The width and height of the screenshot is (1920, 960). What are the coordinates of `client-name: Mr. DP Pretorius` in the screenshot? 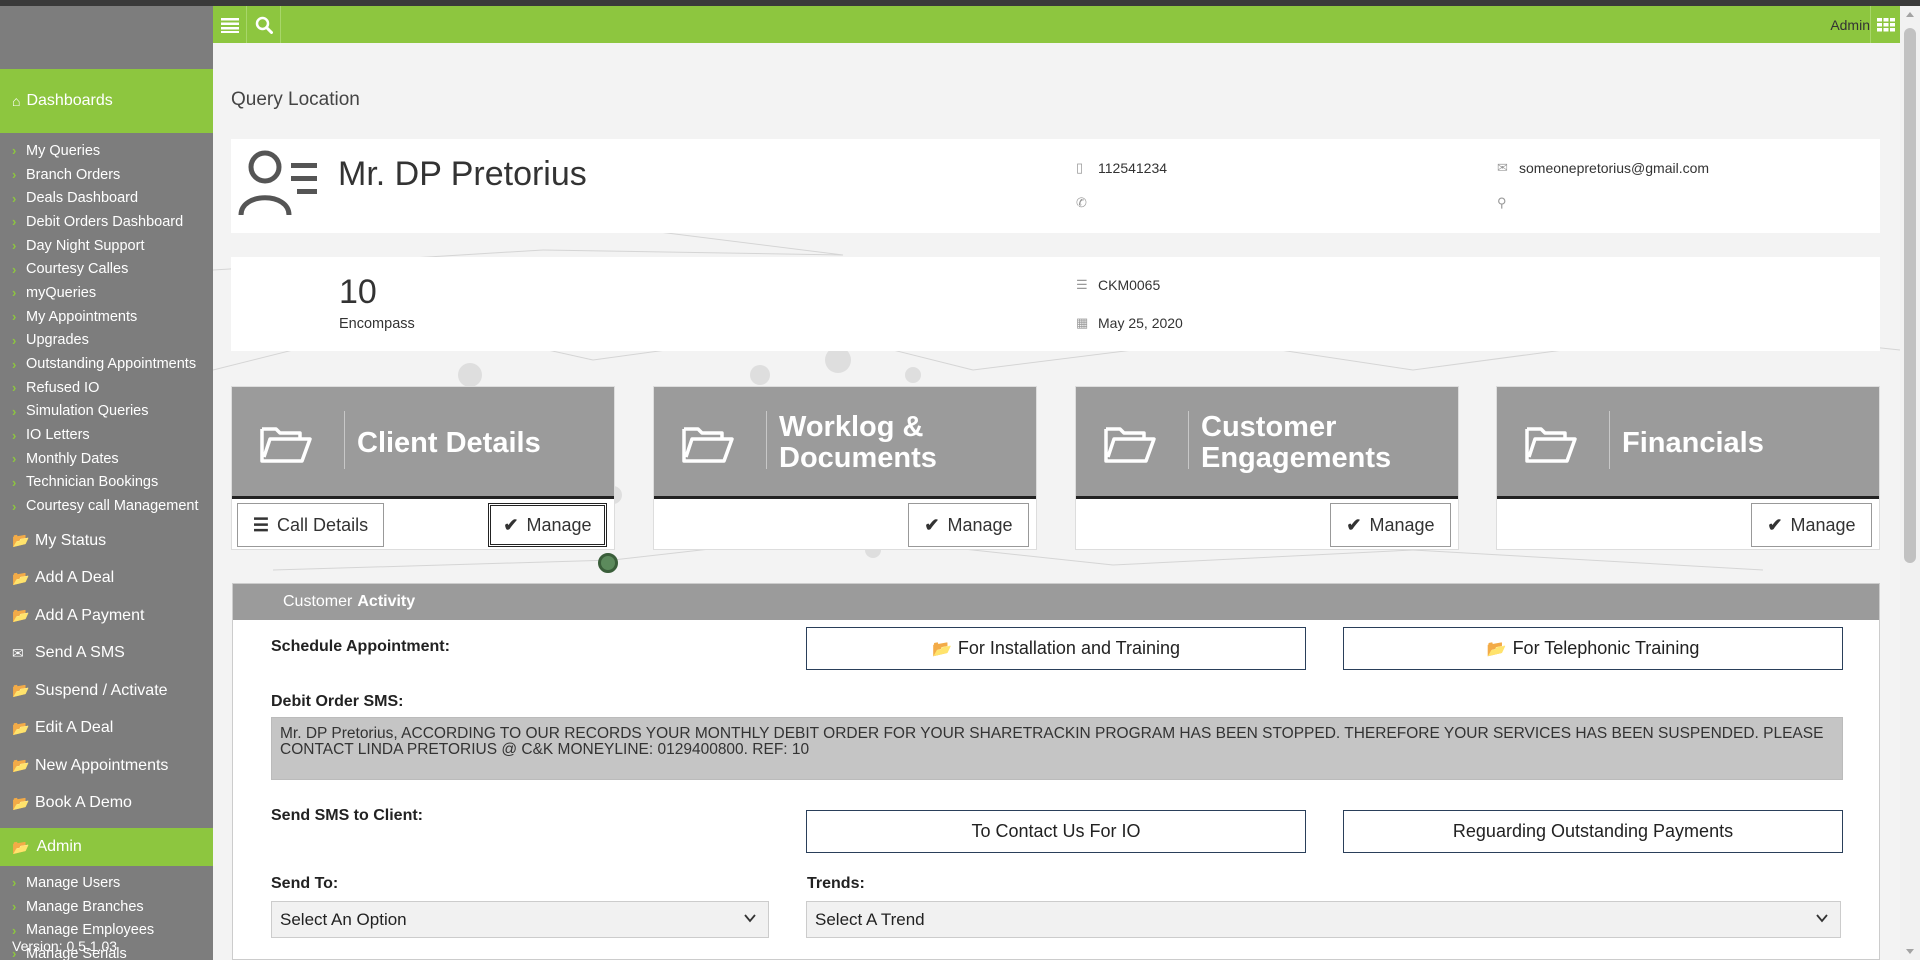 It's located at (462, 174).